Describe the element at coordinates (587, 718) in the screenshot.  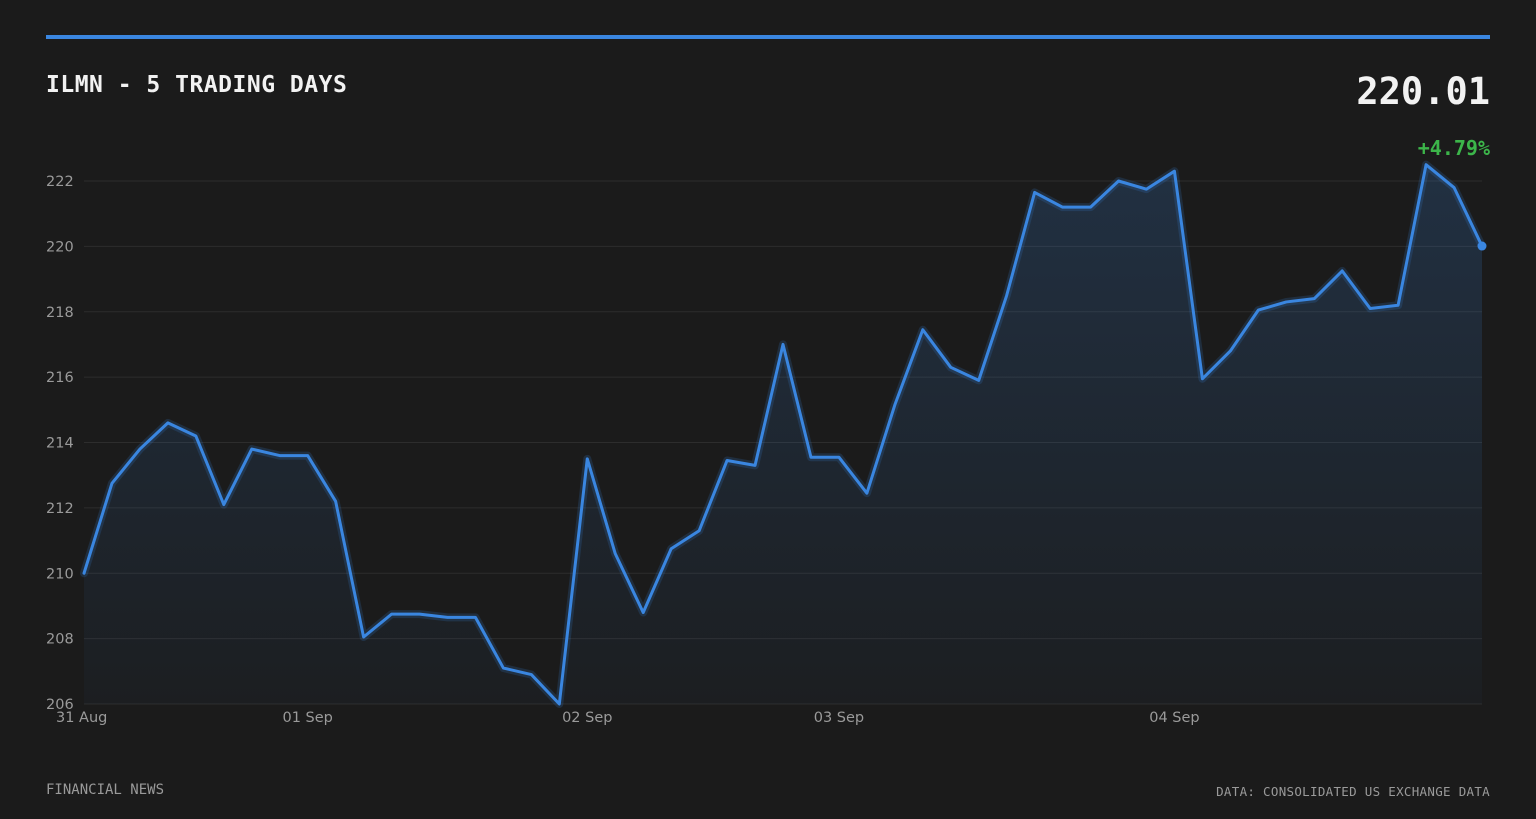
I see `x-tick-label: 02 Sep` at that location.